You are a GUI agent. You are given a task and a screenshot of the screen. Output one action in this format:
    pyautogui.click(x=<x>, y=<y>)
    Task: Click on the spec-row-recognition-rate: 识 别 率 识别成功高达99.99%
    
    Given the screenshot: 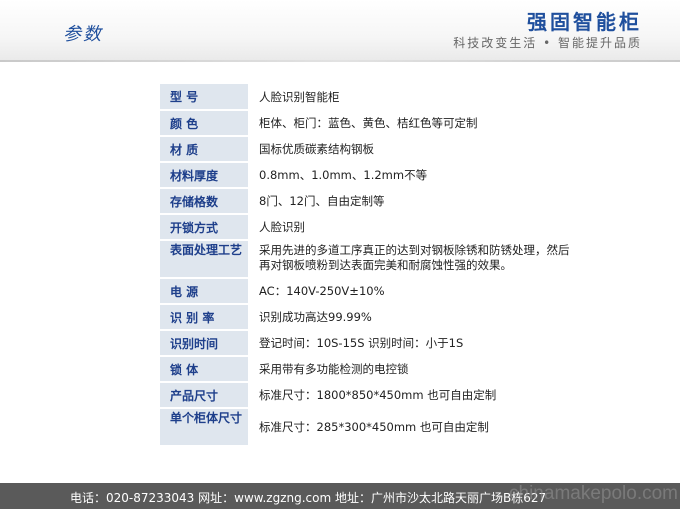 What is the action you would take?
    pyautogui.click(x=367, y=317)
    